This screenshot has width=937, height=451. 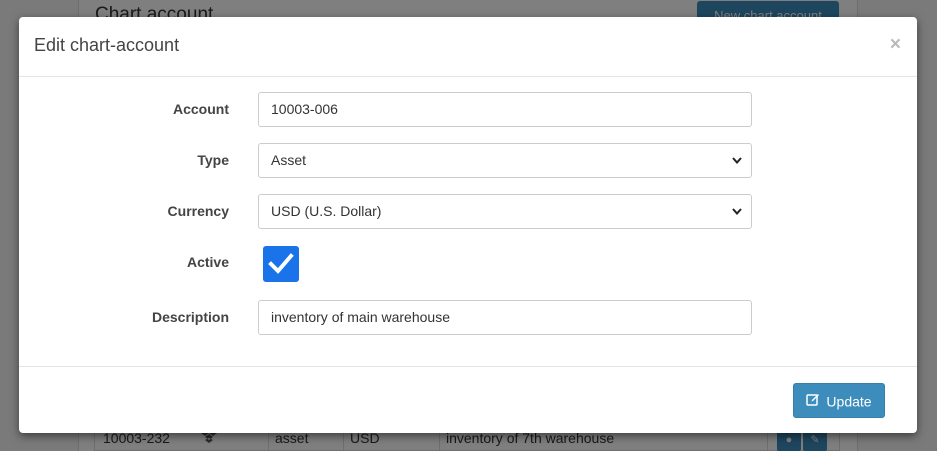 I want to click on edit-icon, so click(x=813, y=400).